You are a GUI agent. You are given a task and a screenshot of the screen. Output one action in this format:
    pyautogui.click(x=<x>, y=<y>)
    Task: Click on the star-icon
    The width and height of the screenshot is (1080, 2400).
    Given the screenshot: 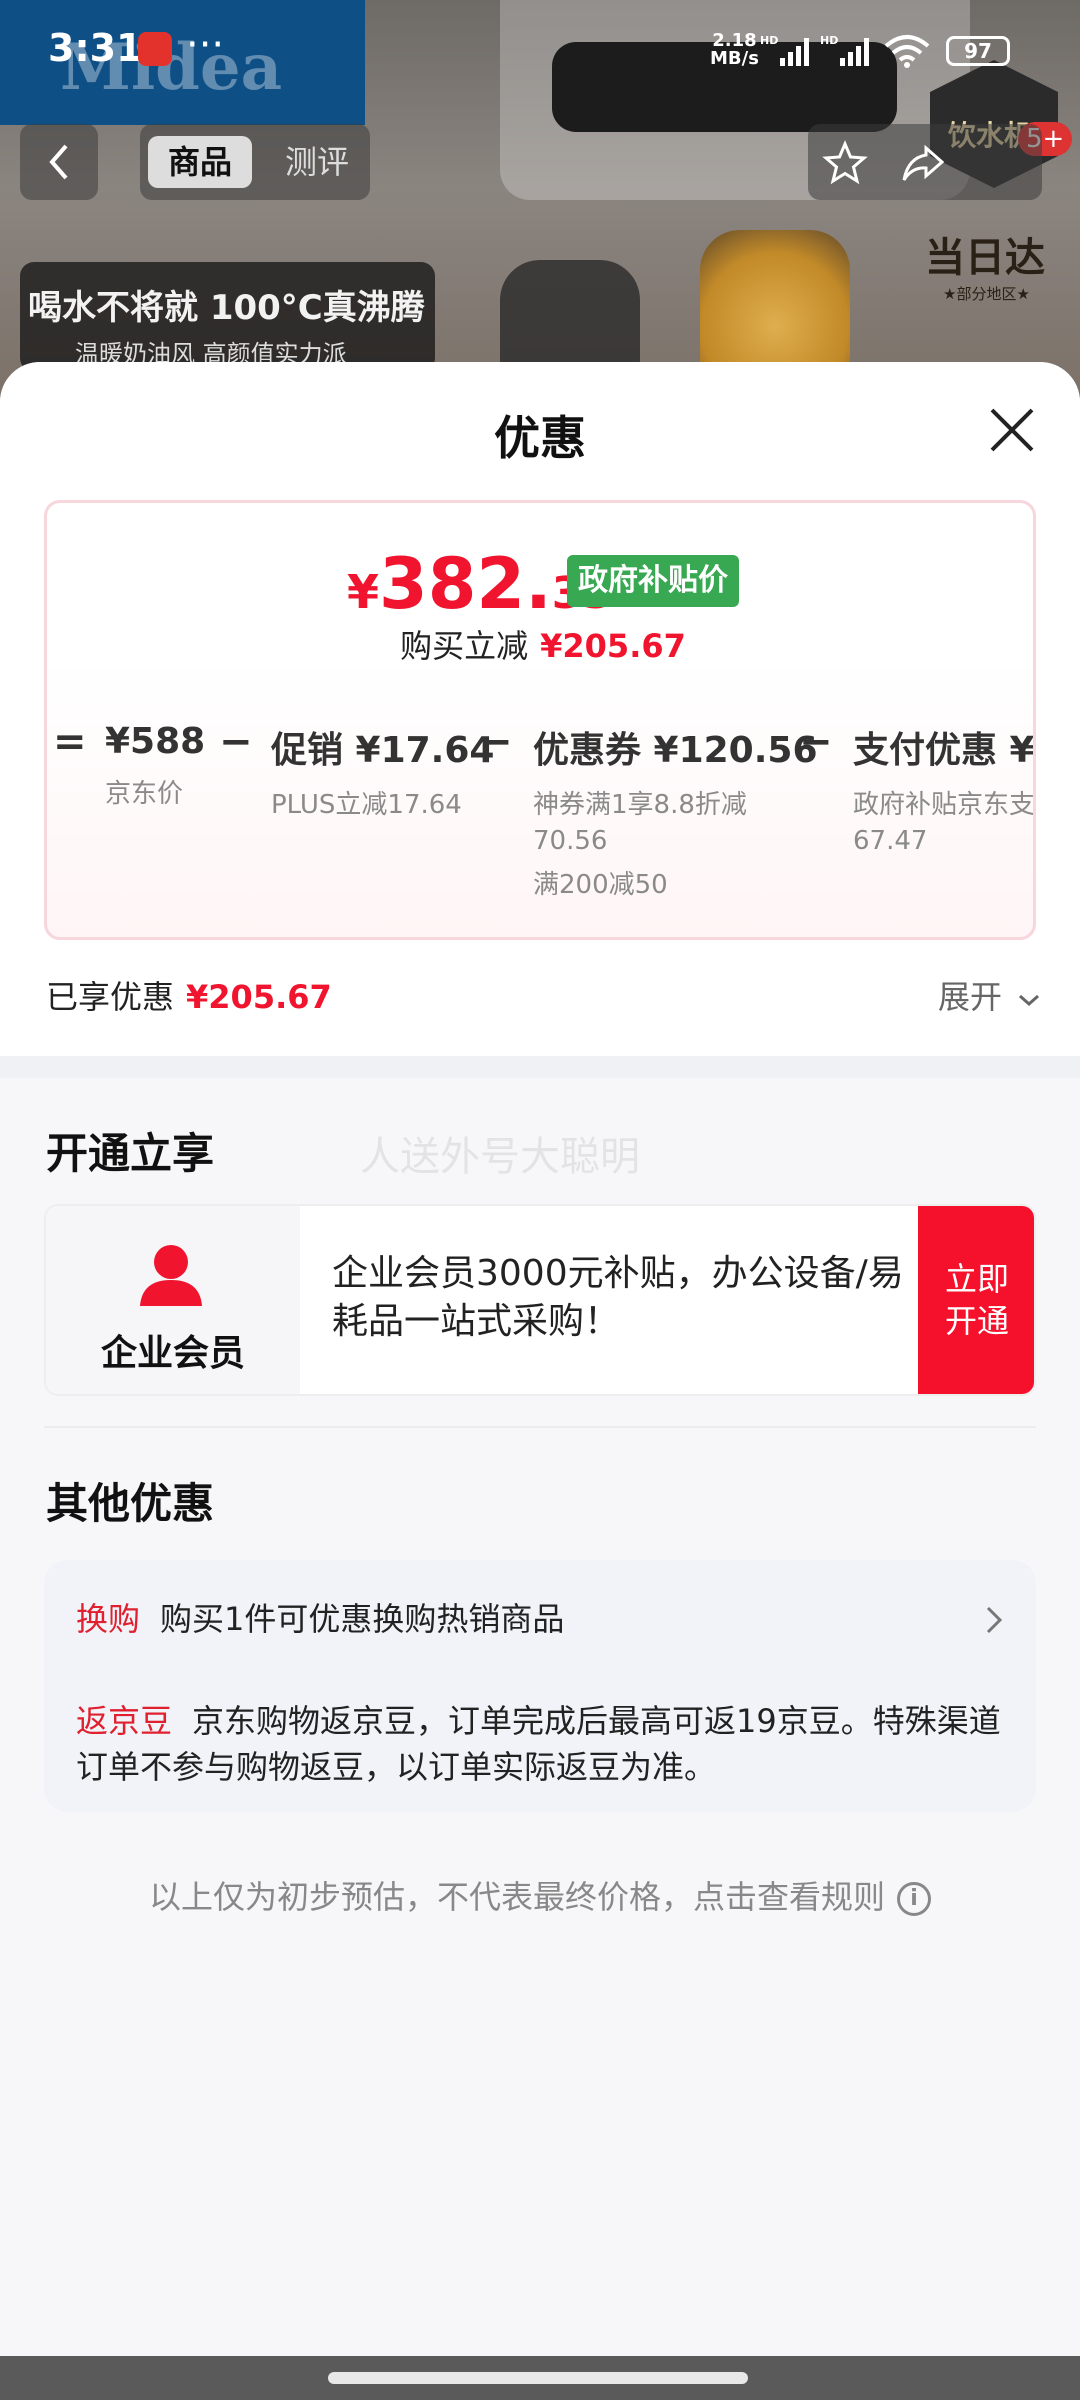 What is the action you would take?
    pyautogui.click(x=845, y=162)
    